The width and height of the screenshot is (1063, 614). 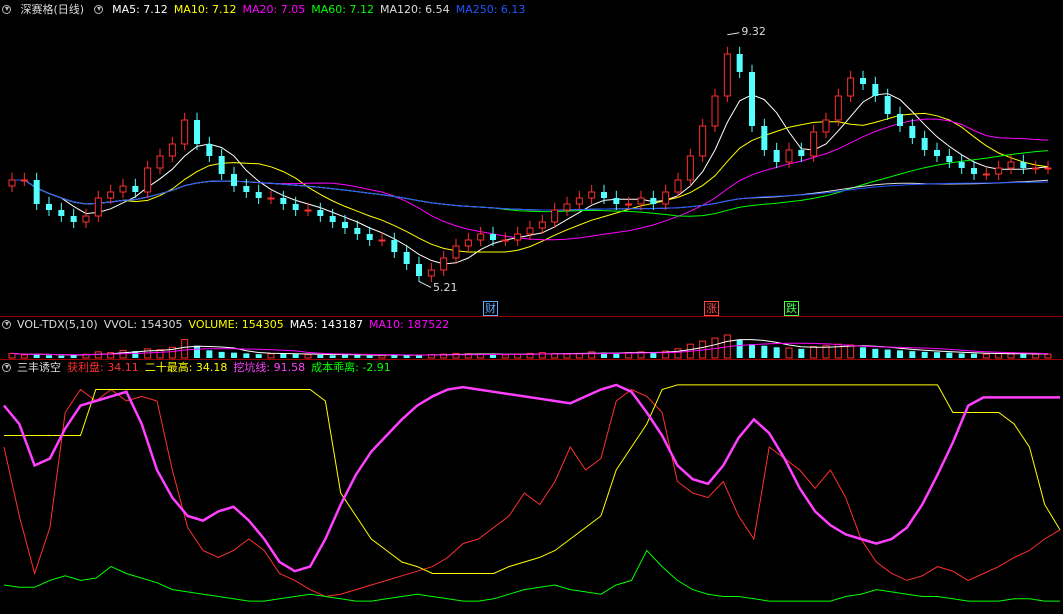 What do you see at coordinates (445, 288) in the screenshot?
I see `low-price-label: 5.21` at bounding box center [445, 288].